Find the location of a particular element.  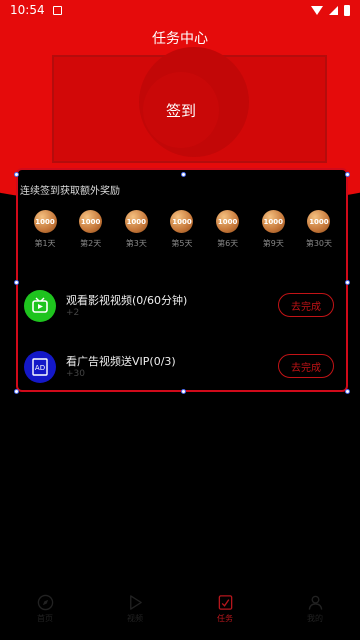

notification-icon is located at coordinates (57, 10).